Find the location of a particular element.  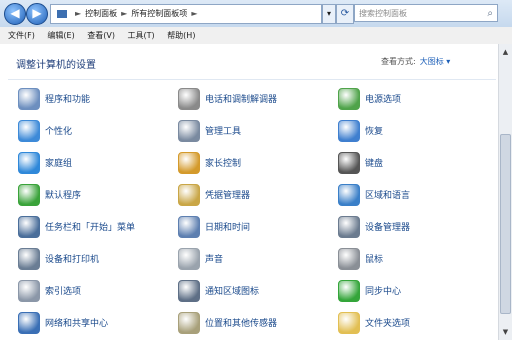

control-panel-item-label: 日期和时间 is located at coordinates (228, 228).